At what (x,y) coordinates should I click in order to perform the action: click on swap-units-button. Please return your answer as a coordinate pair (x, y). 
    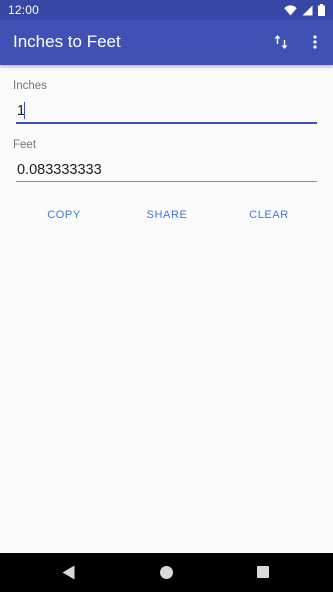
    Looking at the image, I should click on (281, 42).